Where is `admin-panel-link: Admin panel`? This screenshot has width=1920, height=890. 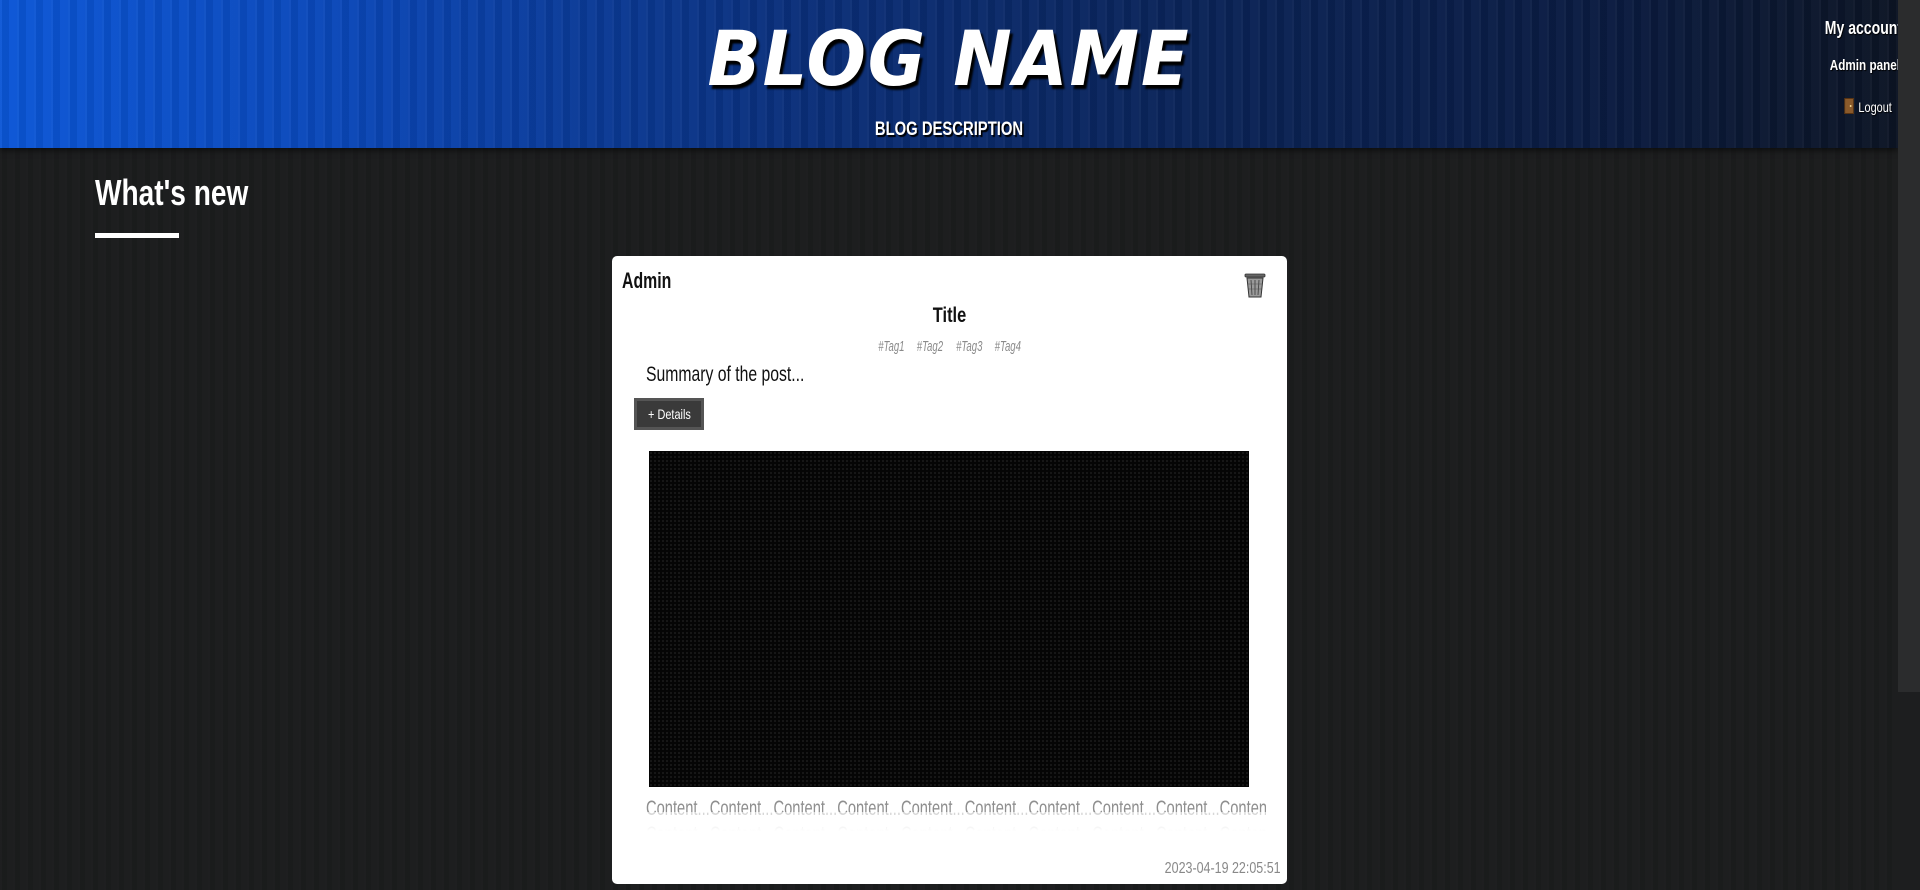
admin-panel-link: Admin panel is located at coordinates (1865, 65).